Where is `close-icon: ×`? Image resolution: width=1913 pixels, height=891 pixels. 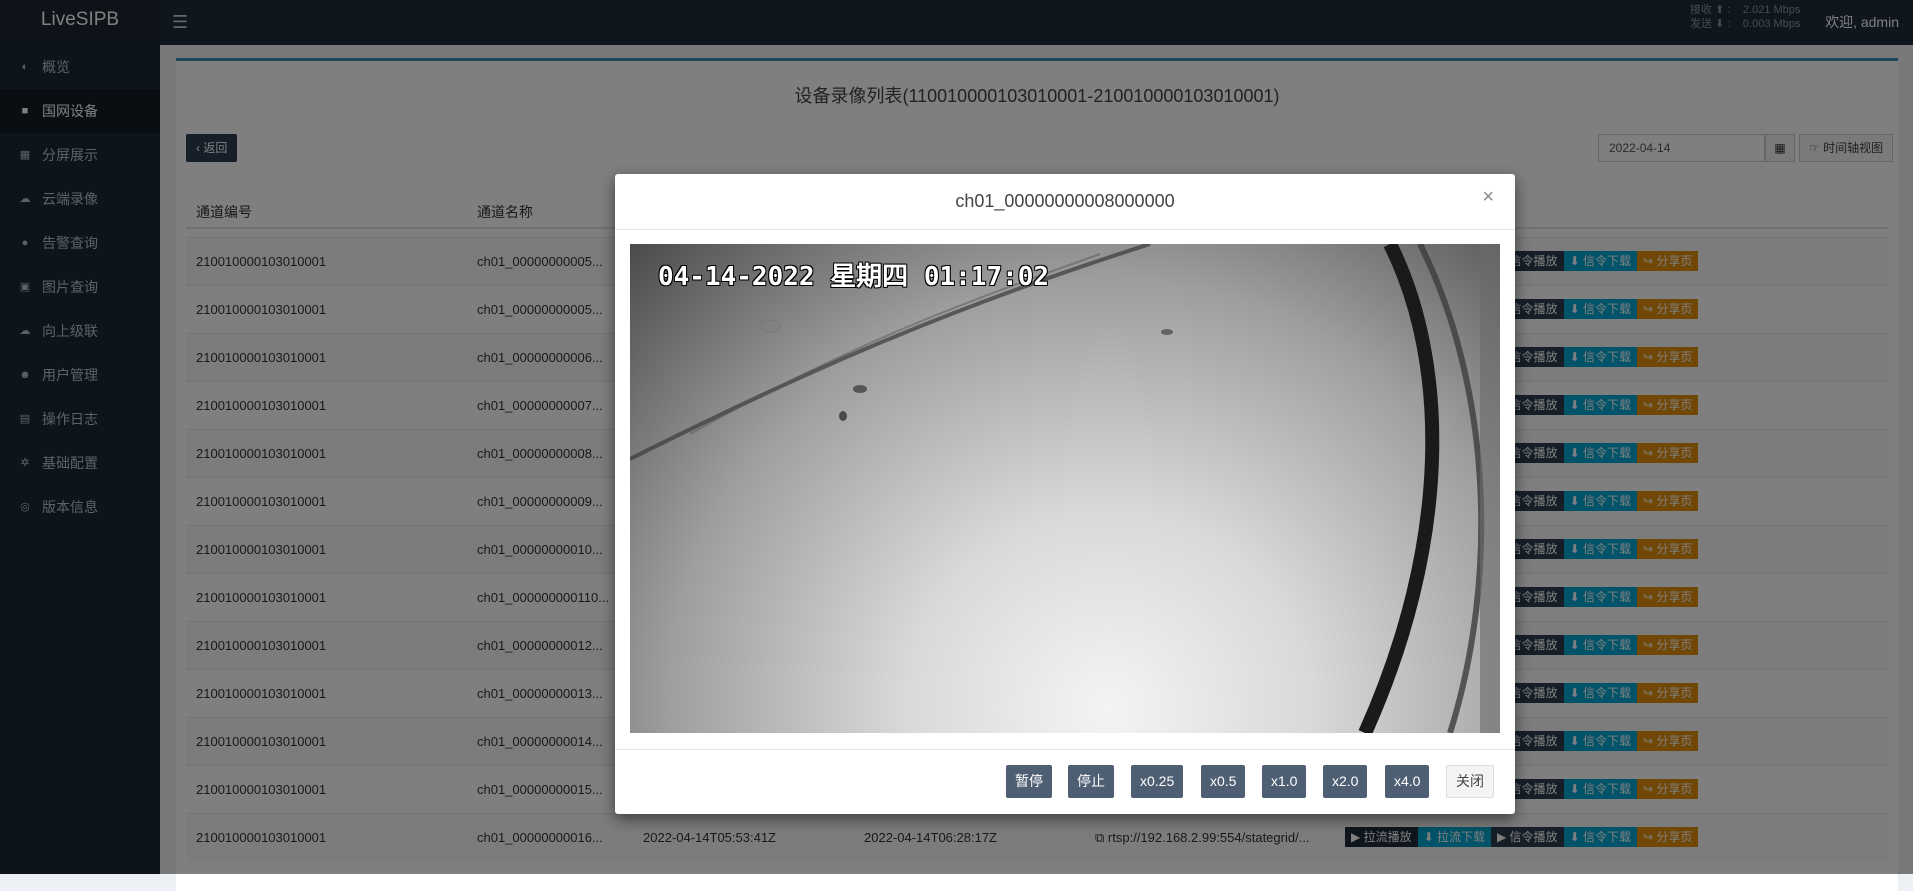
close-icon: × is located at coordinates (1488, 197).